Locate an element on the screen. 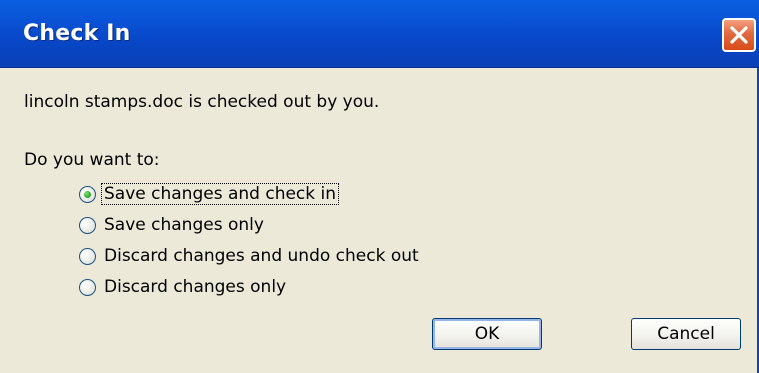 The width and height of the screenshot is (759, 373). option-label: Discard changes and undo check out is located at coordinates (261, 256).